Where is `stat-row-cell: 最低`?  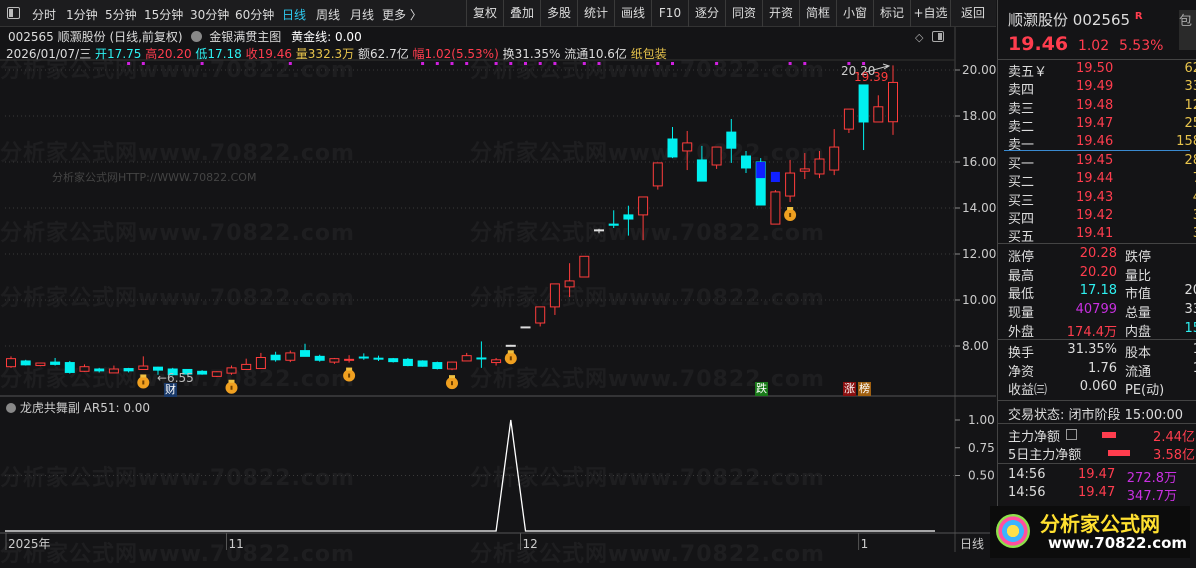
stat-row-cell: 最低 is located at coordinates (1021, 295).